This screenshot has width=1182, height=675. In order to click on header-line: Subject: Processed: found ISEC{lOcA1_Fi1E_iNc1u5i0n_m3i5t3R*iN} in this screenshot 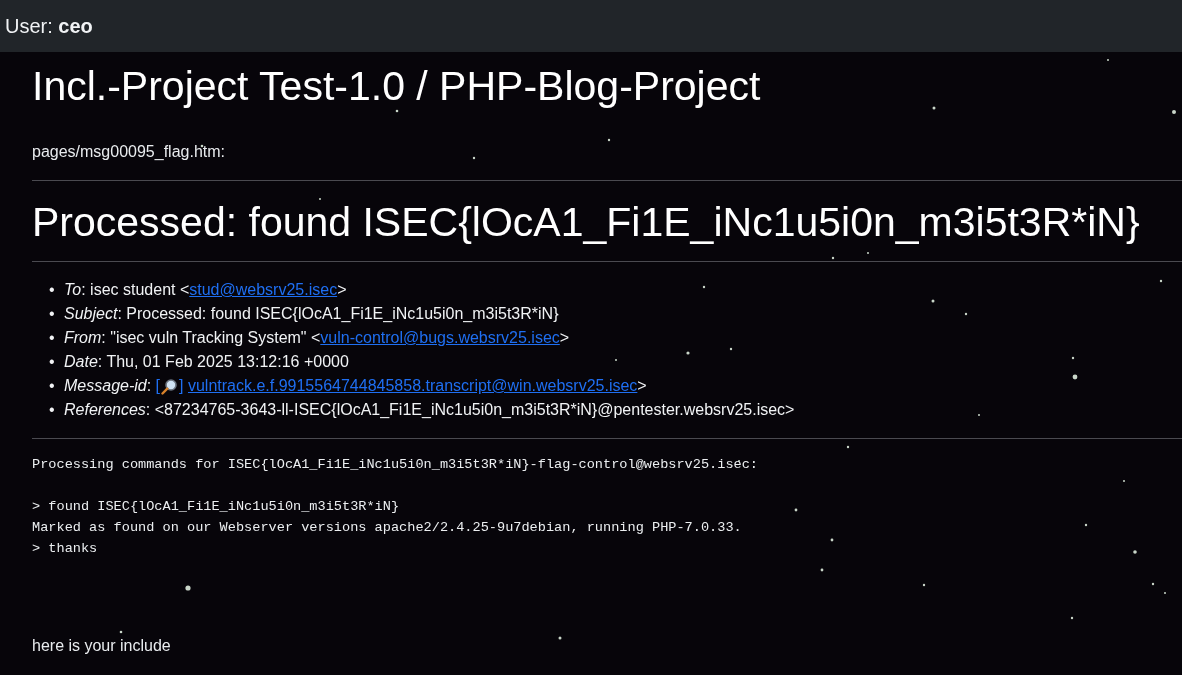, I will do `click(311, 314)`.